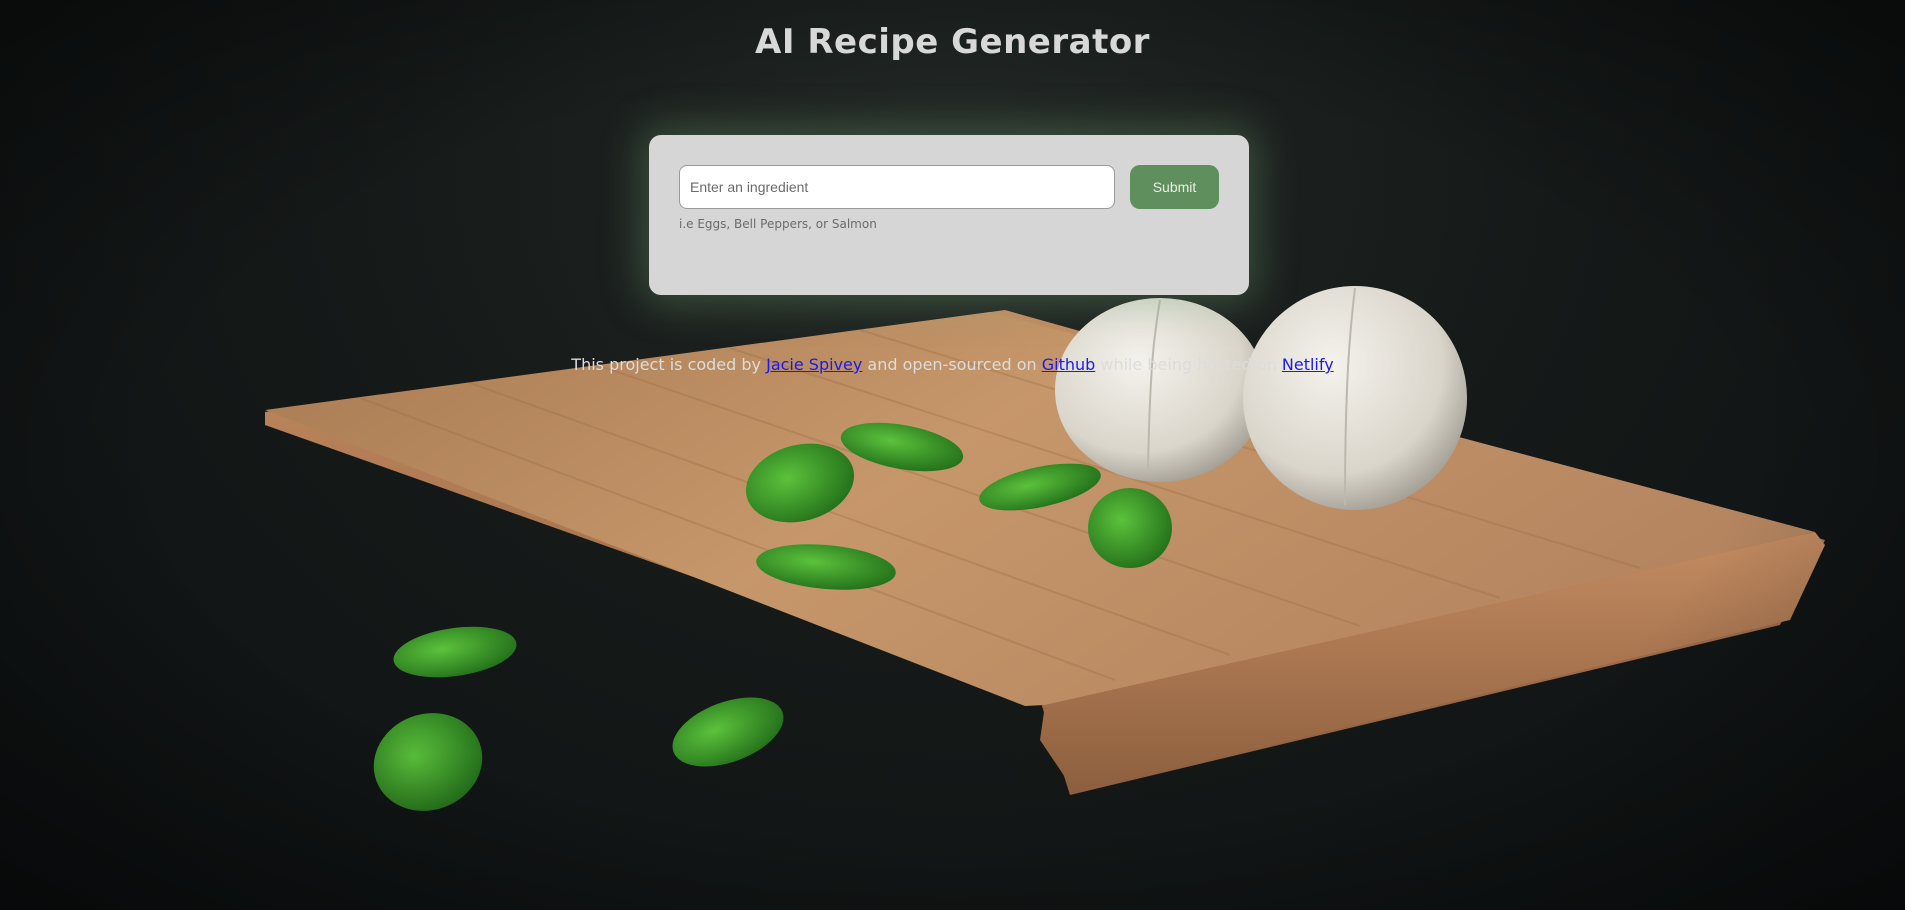 The width and height of the screenshot is (1905, 910). Describe the element at coordinates (1261, 398) in the screenshot. I see `garlic-bulbs` at that location.